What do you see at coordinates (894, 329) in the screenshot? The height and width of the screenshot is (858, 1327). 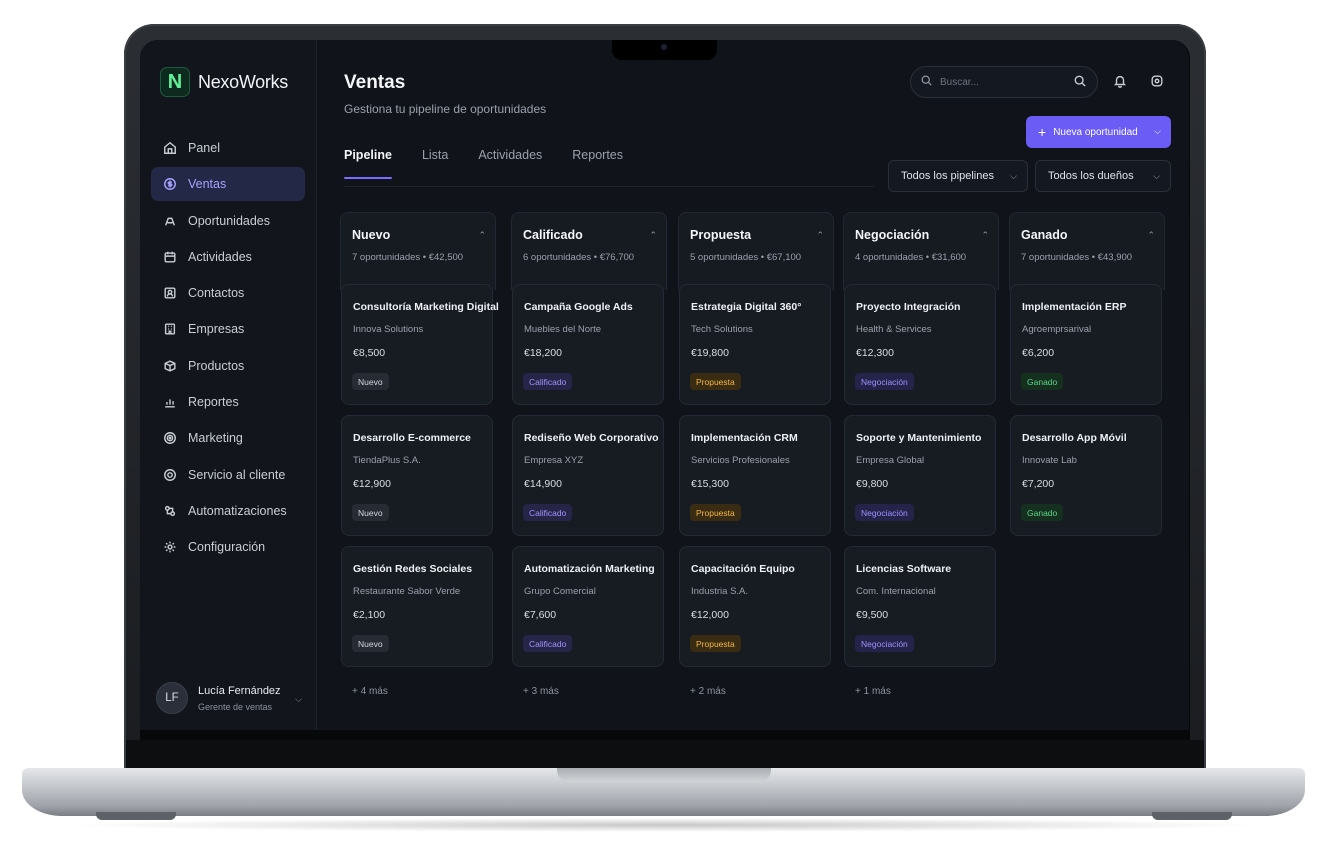 I see `card-company: Health & Services` at bounding box center [894, 329].